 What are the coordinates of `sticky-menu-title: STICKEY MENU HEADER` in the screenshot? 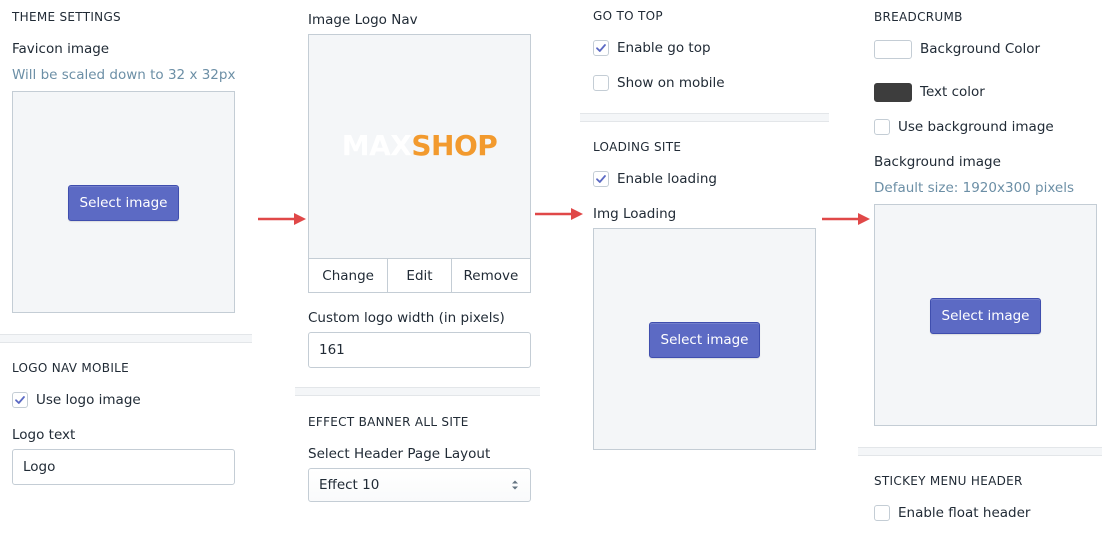 It's located at (948, 481).